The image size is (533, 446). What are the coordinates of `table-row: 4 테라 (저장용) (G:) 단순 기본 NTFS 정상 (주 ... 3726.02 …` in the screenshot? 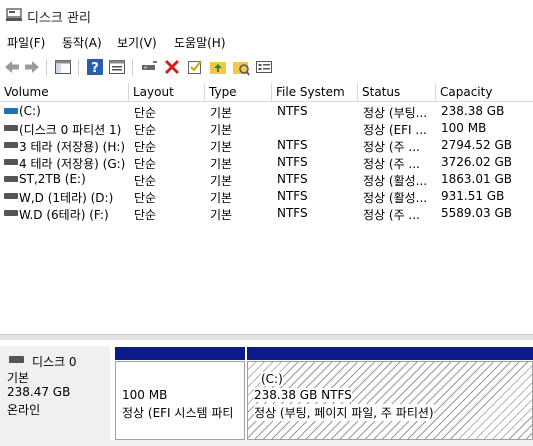 It's located at (266, 162).